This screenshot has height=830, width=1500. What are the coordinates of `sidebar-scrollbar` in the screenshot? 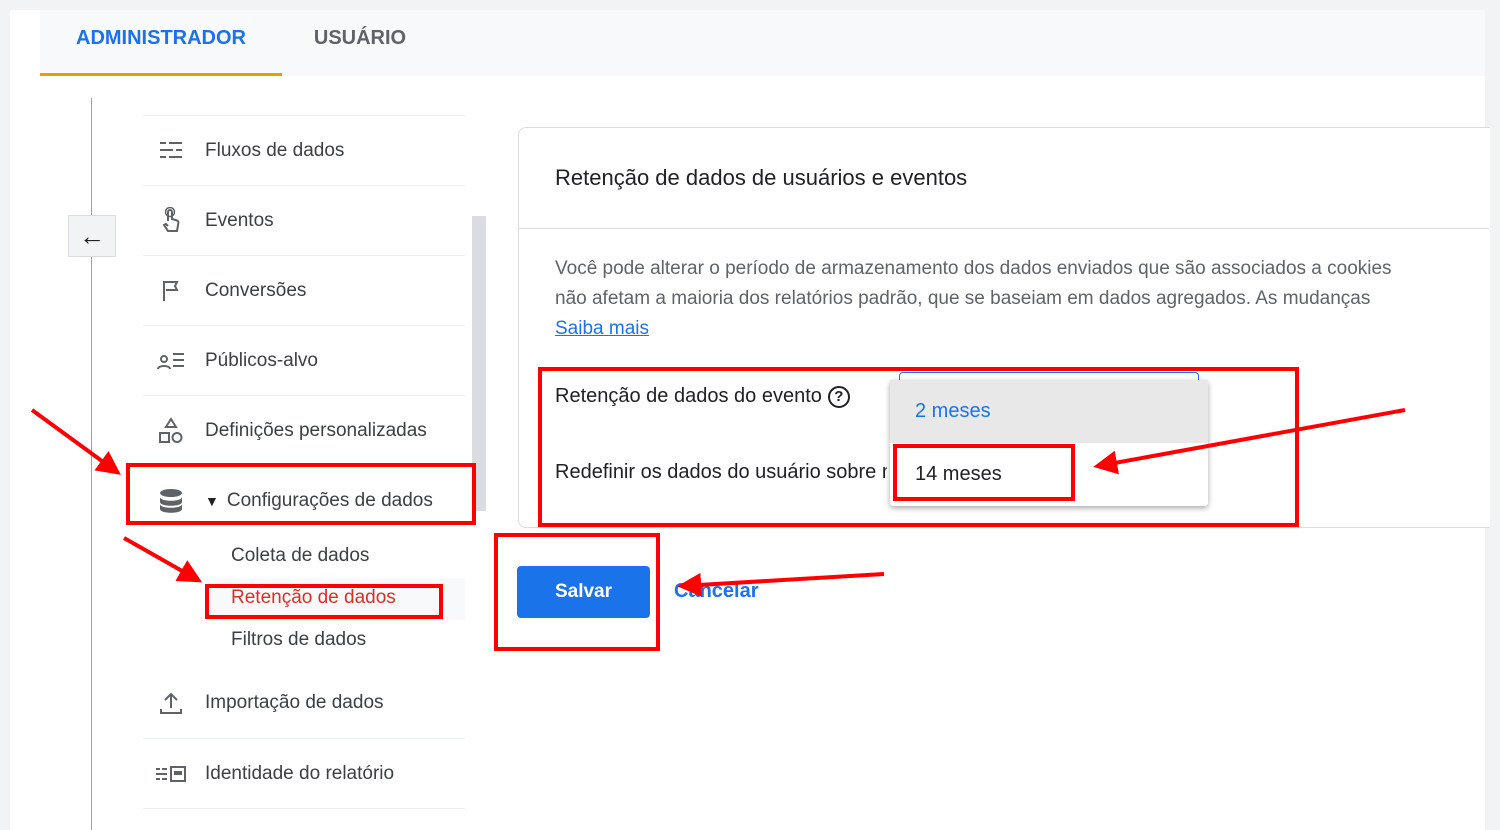 It's located at (479, 363).